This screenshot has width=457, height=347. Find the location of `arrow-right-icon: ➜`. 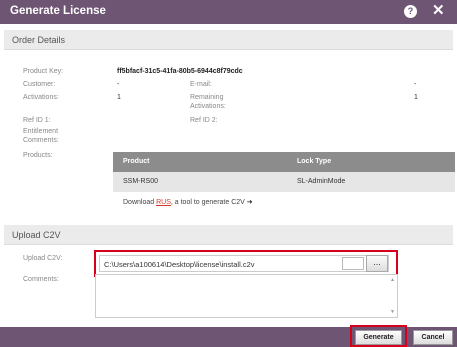

arrow-right-icon: ➜ is located at coordinates (249, 202).